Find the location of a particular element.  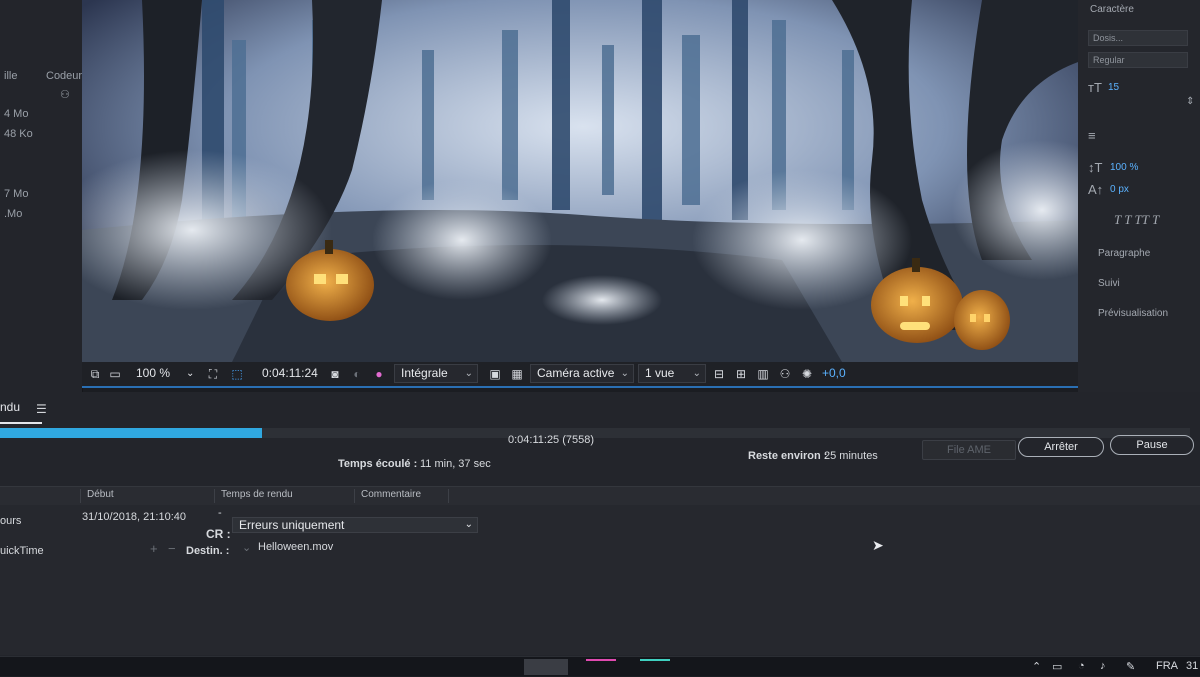

show-snapshot-icon: ◐ is located at coordinates (357, 374).